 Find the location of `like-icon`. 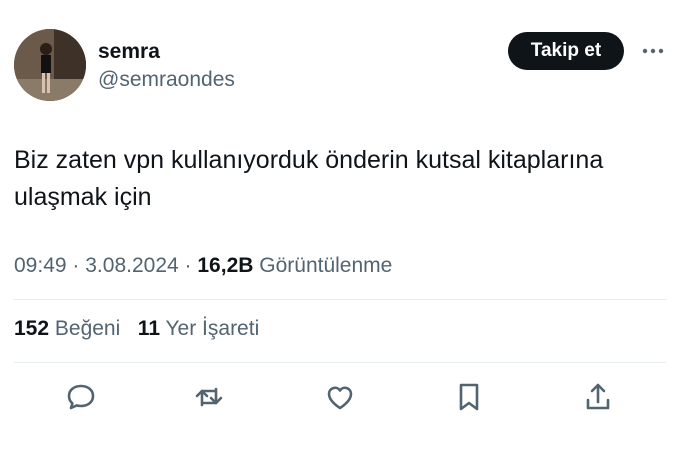

like-icon is located at coordinates (340, 397).